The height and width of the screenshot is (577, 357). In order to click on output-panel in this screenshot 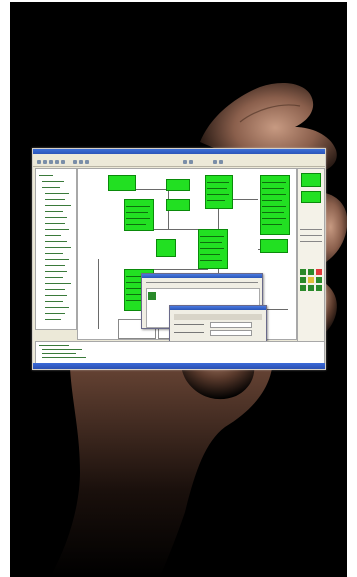, I will do `click(180, 353)`.